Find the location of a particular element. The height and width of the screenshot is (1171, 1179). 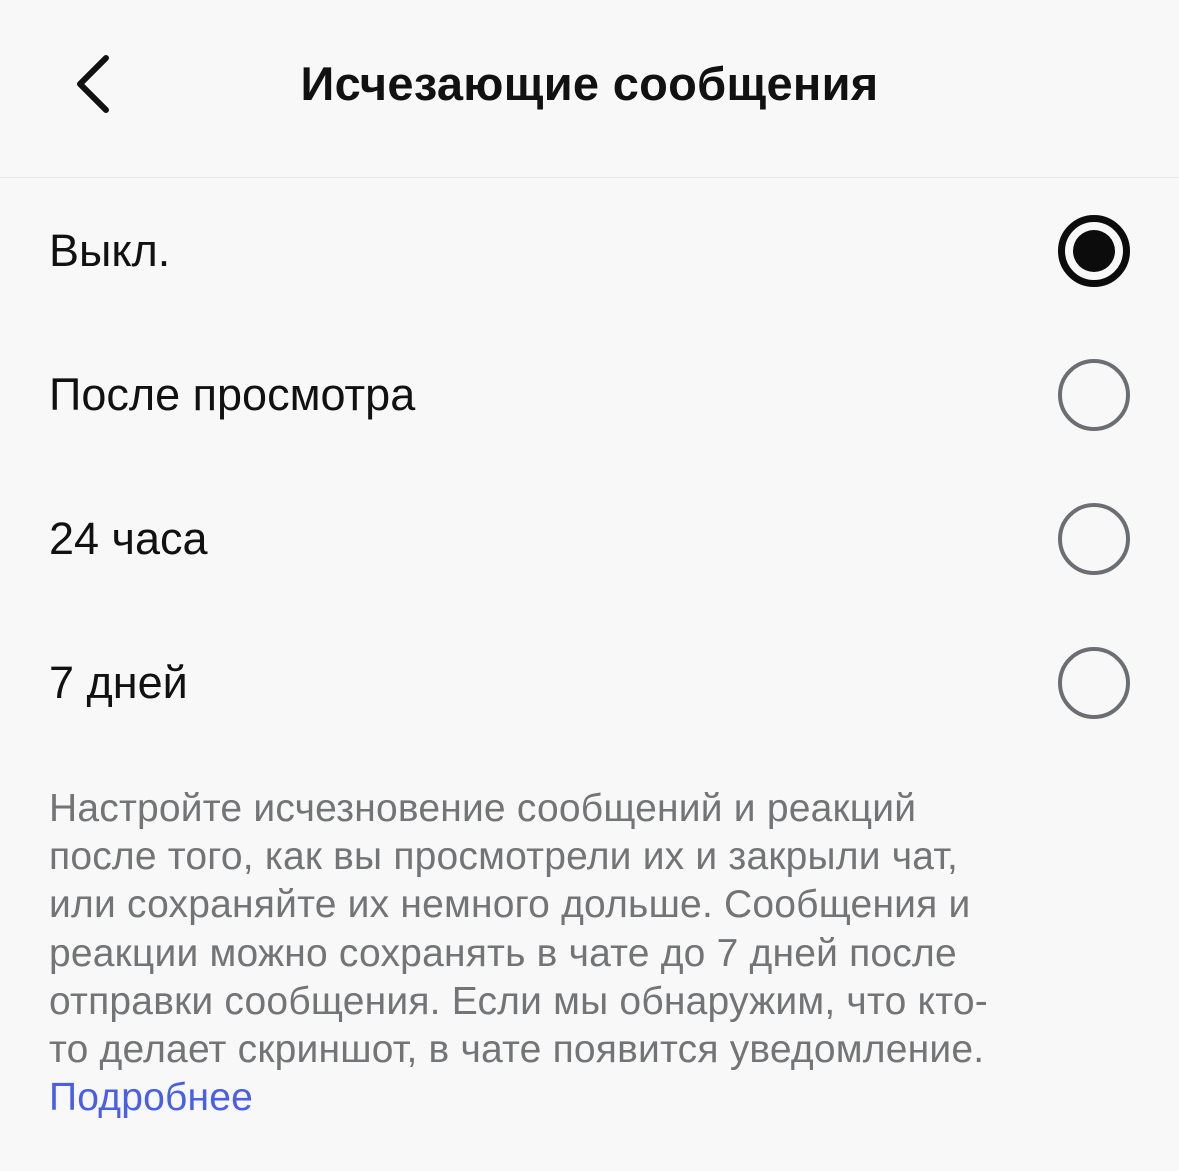

option-label: 7 дней is located at coordinates (118, 682).